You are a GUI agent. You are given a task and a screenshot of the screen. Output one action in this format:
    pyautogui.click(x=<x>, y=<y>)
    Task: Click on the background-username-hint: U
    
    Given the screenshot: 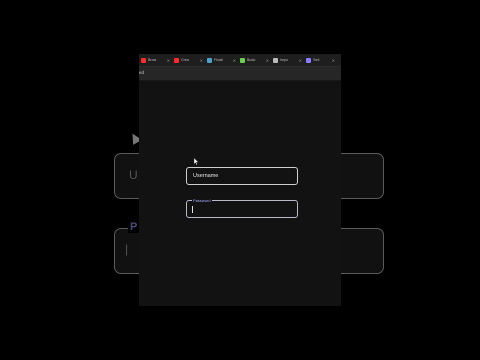 What is the action you would take?
    pyautogui.click(x=133, y=175)
    